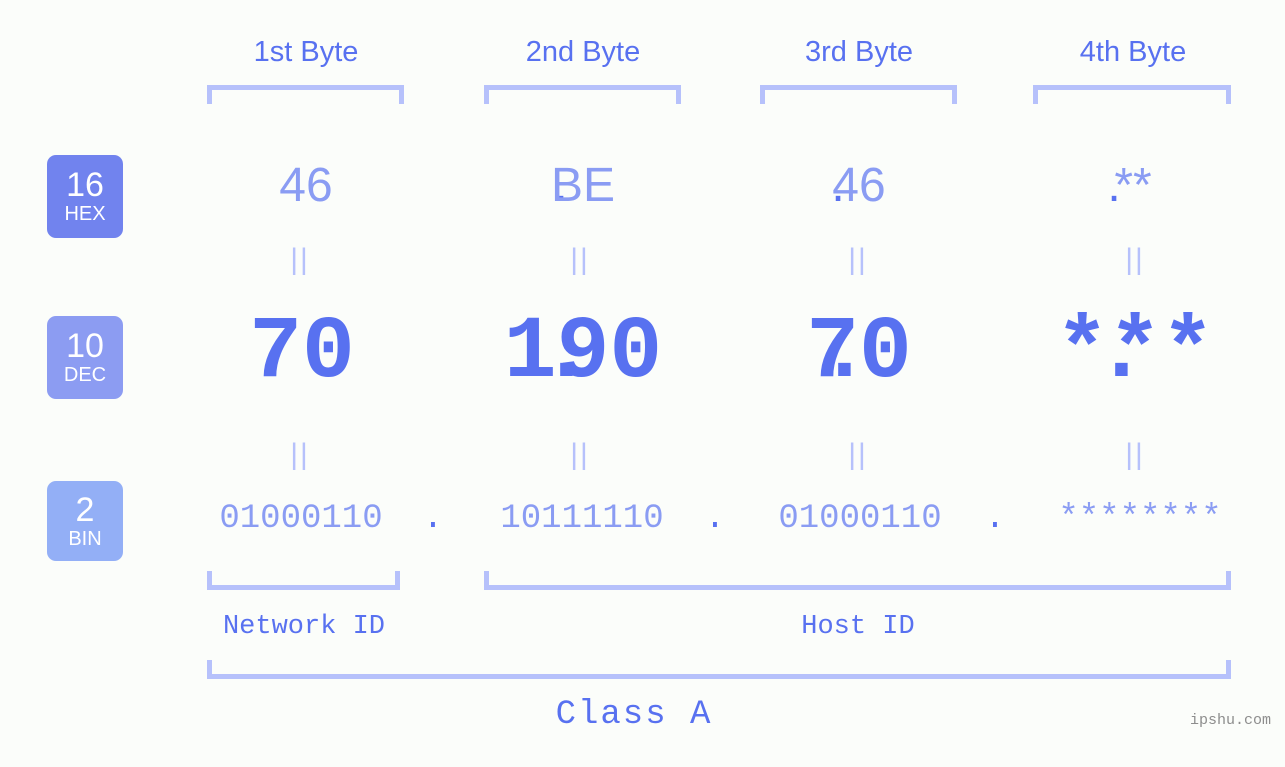 The width and height of the screenshot is (1285, 767). What do you see at coordinates (1230, 720) in the screenshot?
I see `site-watermark: ipshu.com` at bounding box center [1230, 720].